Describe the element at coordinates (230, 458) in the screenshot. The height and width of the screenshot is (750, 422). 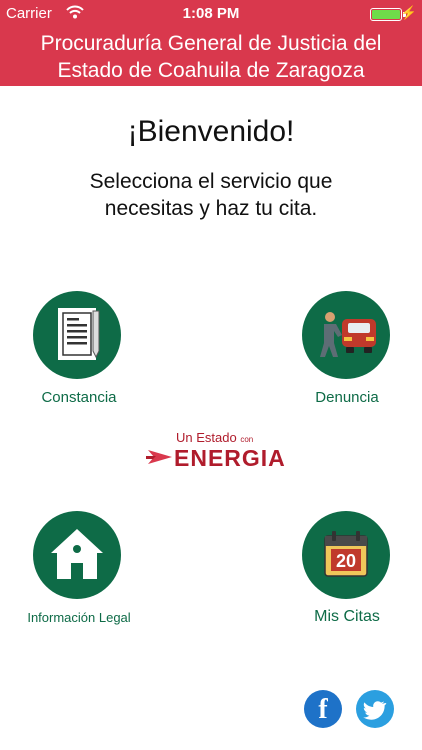
I see `logo-brand: ENERGIA` at that location.